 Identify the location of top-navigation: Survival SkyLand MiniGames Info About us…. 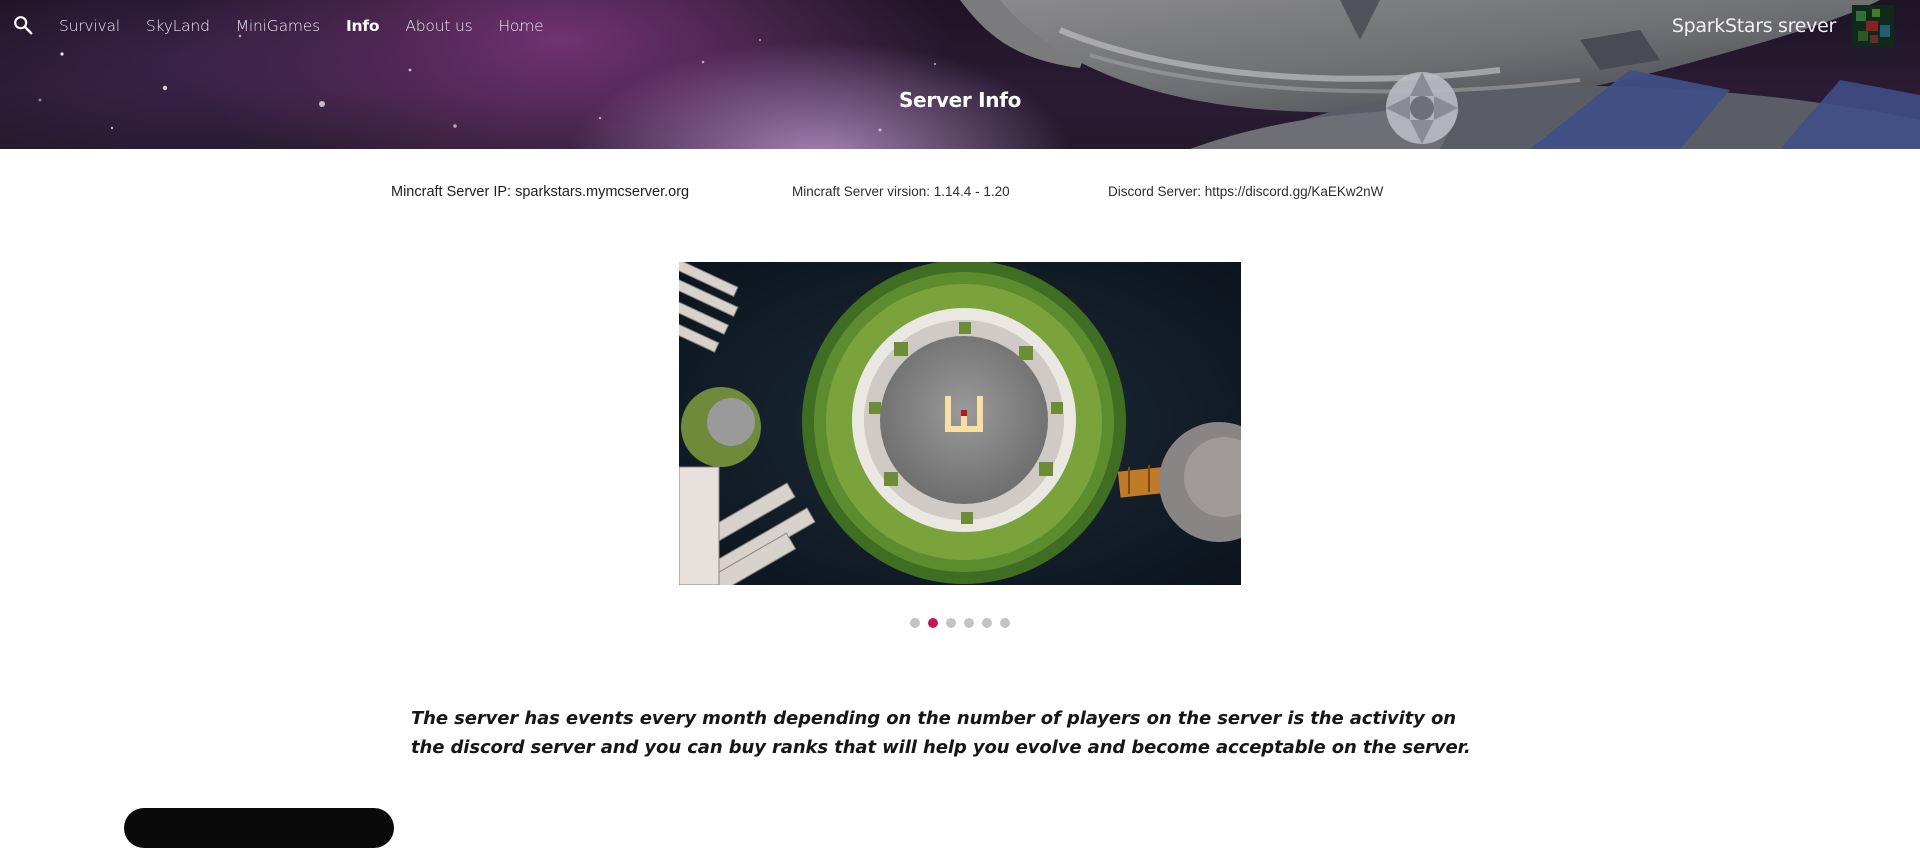
(960, 27).